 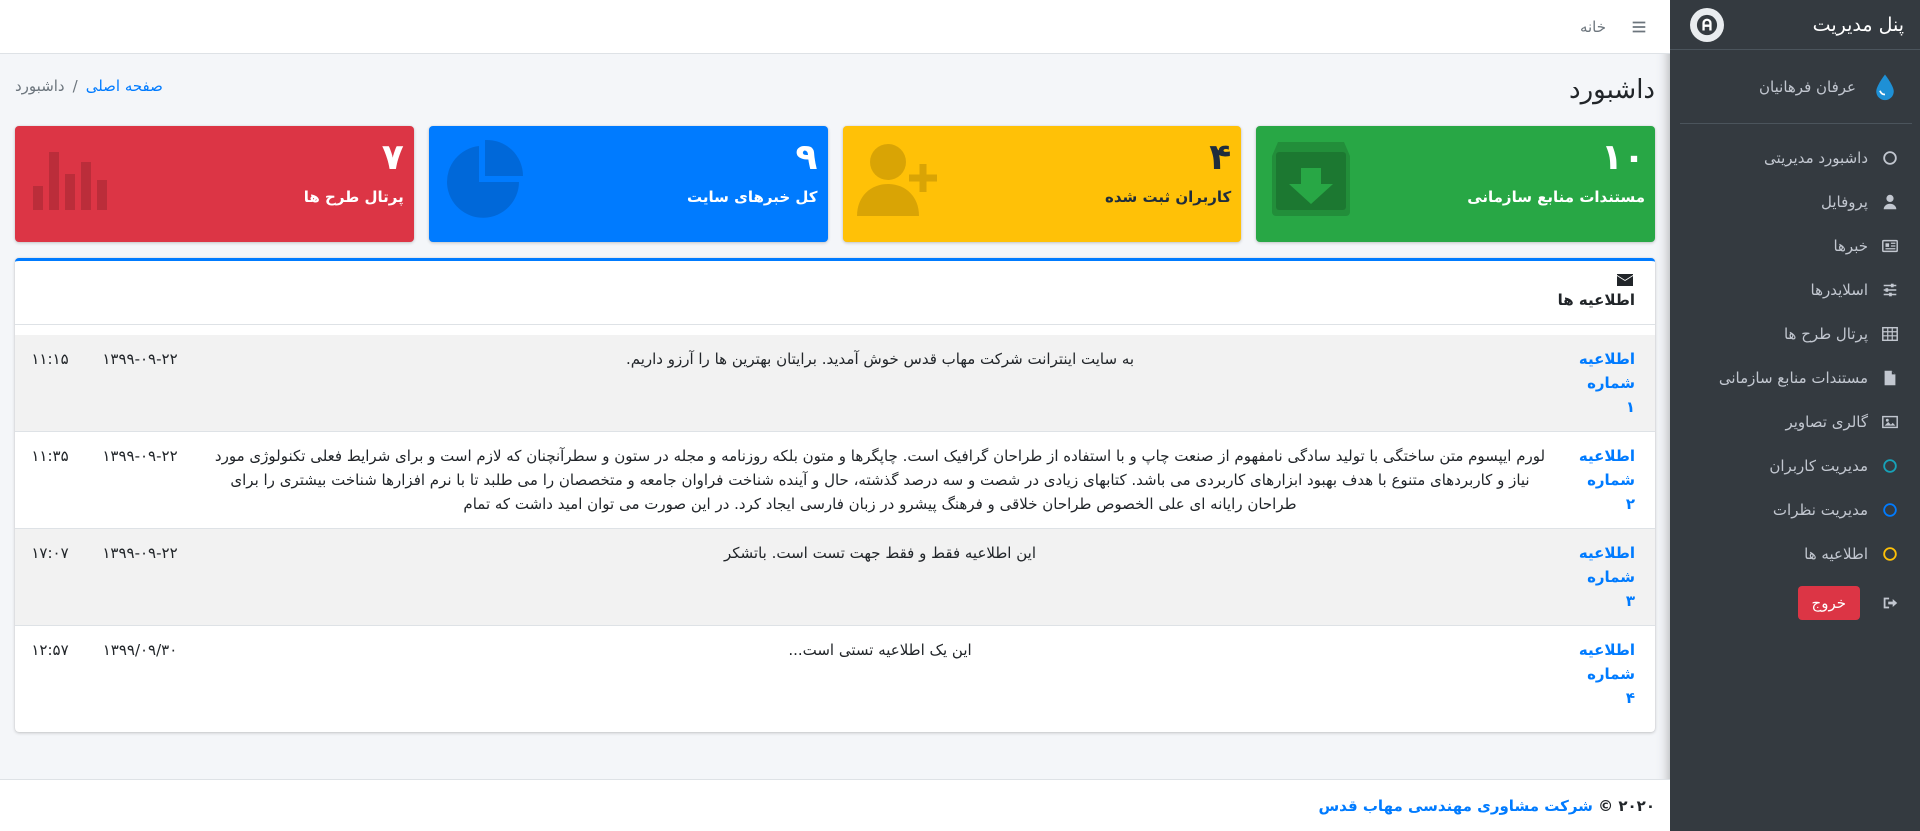 What do you see at coordinates (1611, 492) in the screenshot?
I see `notice-title-line2: شماره ۲` at bounding box center [1611, 492].